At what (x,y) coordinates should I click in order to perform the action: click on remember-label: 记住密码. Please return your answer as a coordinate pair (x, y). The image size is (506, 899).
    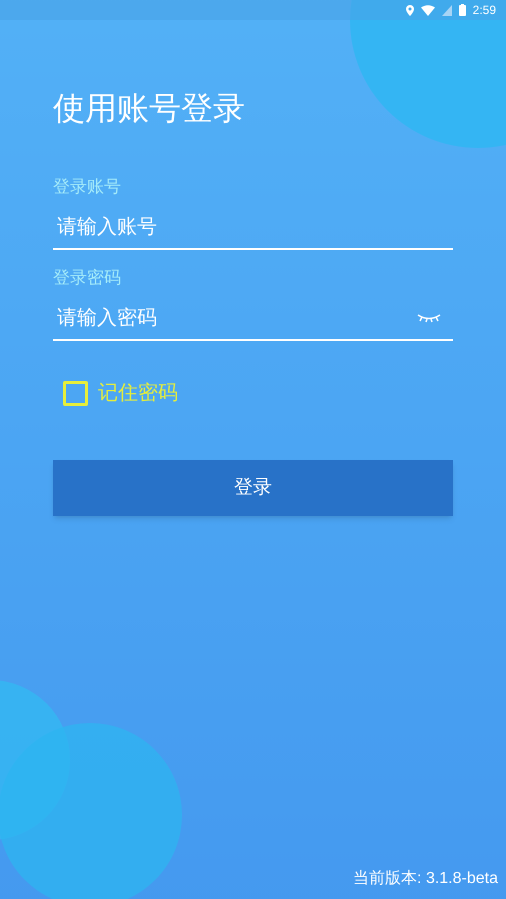
    Looking at the image, I should click on (138, 393).